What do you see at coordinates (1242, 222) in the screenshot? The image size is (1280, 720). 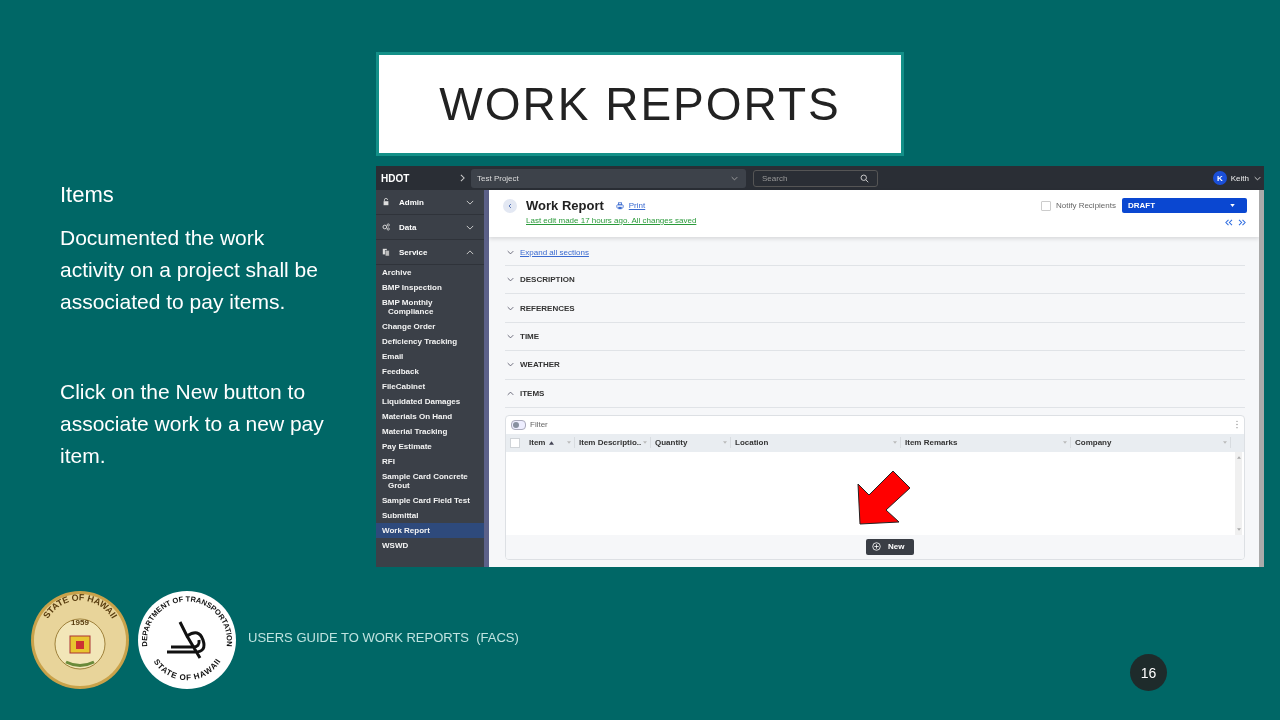 I see `double-chevron-right-icon` at bounding box center [1242, 222].